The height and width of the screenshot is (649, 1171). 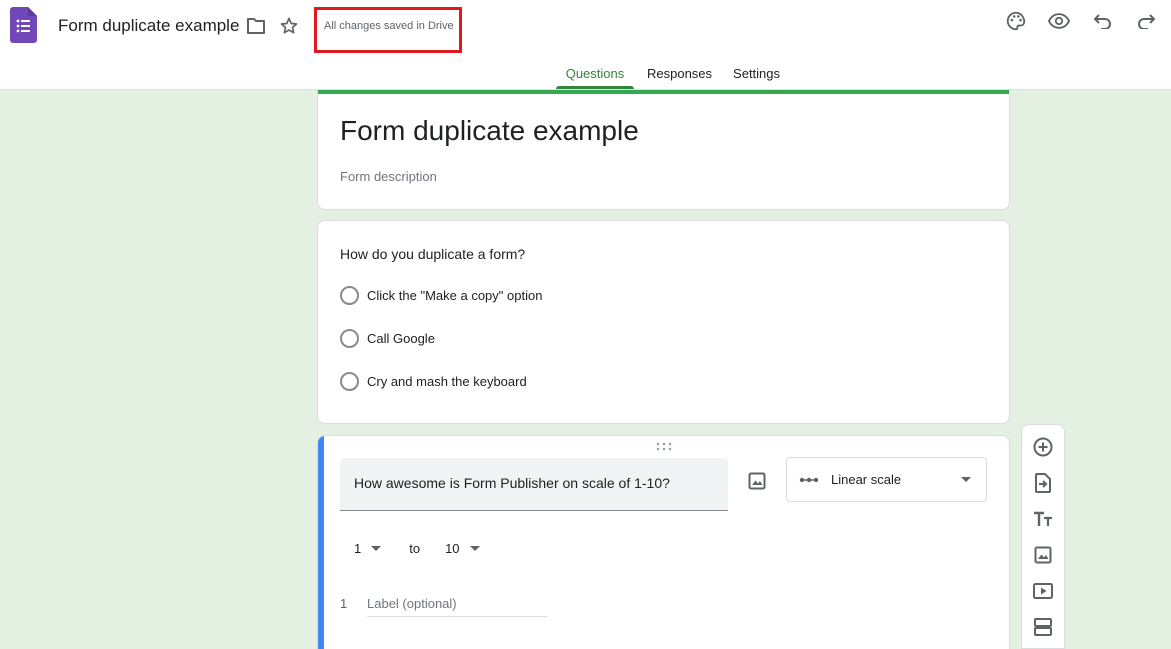 I want to click on scale-to-label: to, so click(x=415, y=548).